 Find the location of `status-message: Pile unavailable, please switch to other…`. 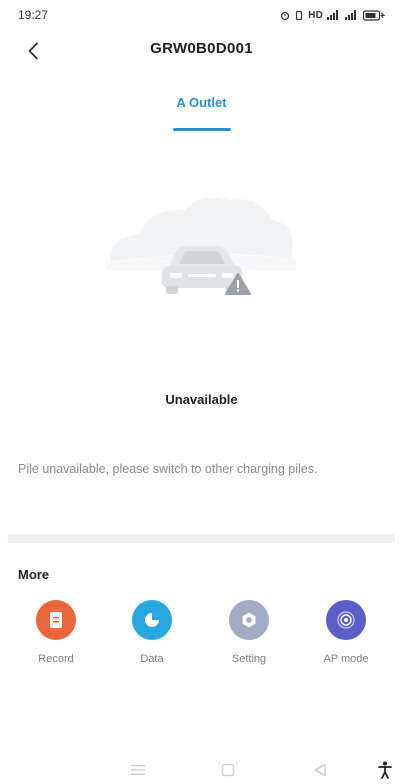

status-message: Pile unavailable, please switch to other… is located at coordinates (168, 469).